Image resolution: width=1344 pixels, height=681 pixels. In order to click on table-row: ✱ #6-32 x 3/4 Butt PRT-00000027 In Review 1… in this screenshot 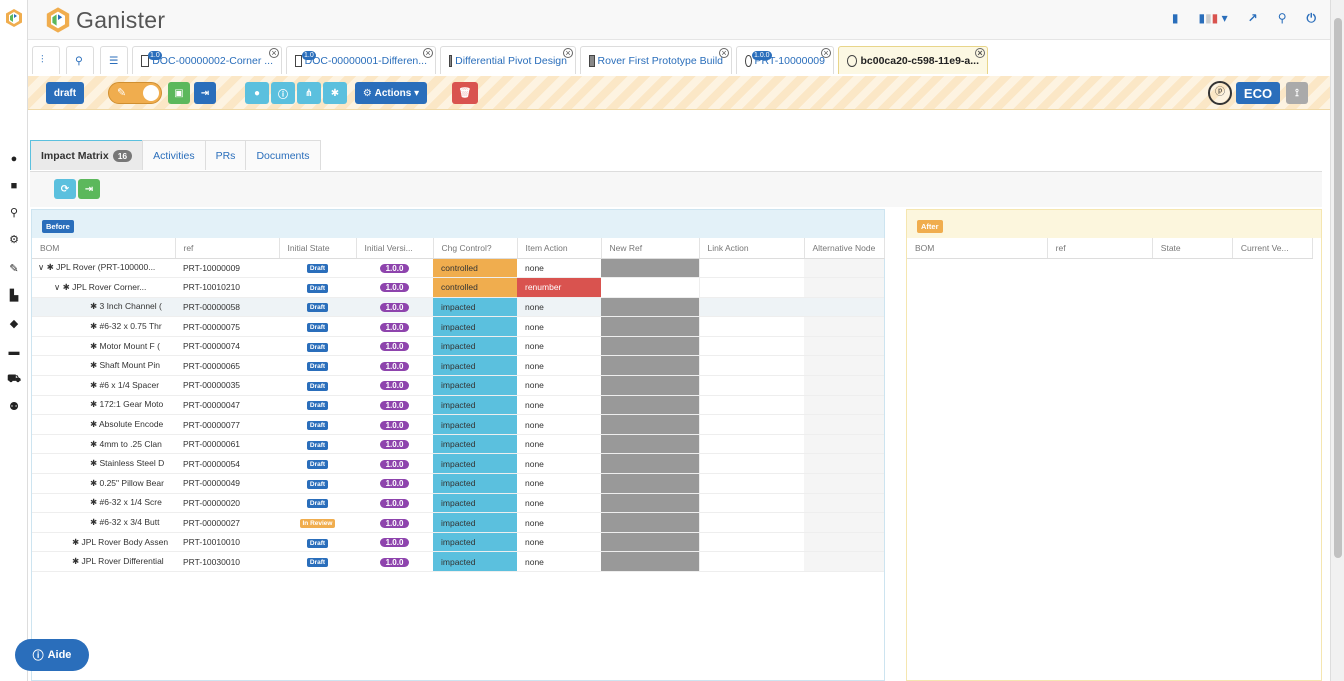, I will do `click(458, 522)`.